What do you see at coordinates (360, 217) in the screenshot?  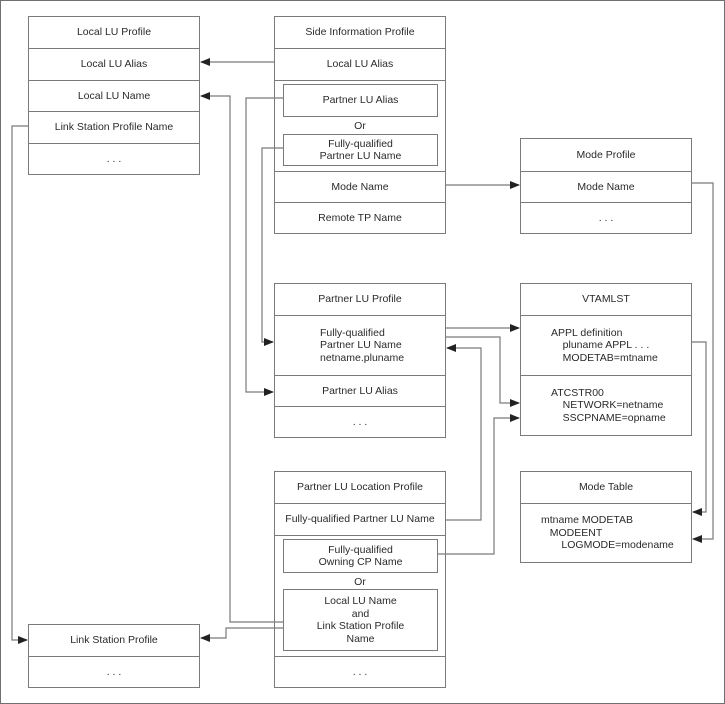 I see `side-info-remote-tp-name: Remote TP Name` at bounding box center [360, 217].